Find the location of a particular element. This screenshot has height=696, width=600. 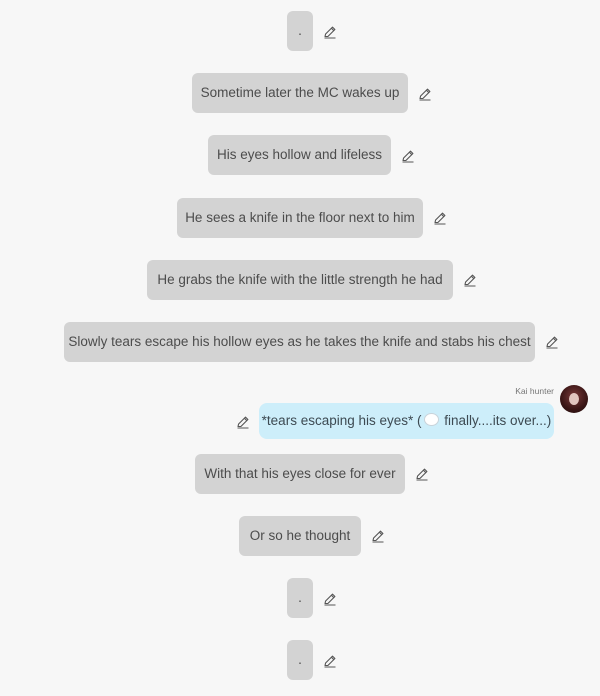

message-bubble: Or so he thought is located at coordinates (300, 536).